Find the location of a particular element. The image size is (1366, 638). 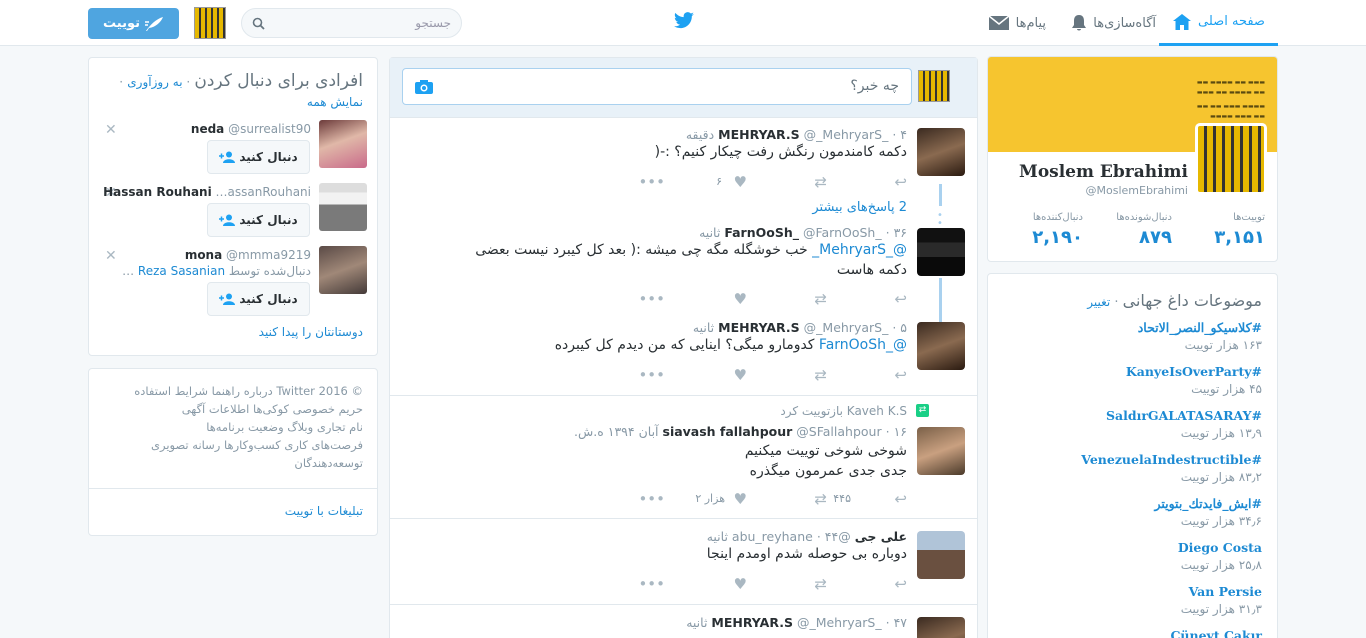

trend-item: #KanyeIsOverParty ۴۵ هزار توییت is located at coordinates (1194, 380).